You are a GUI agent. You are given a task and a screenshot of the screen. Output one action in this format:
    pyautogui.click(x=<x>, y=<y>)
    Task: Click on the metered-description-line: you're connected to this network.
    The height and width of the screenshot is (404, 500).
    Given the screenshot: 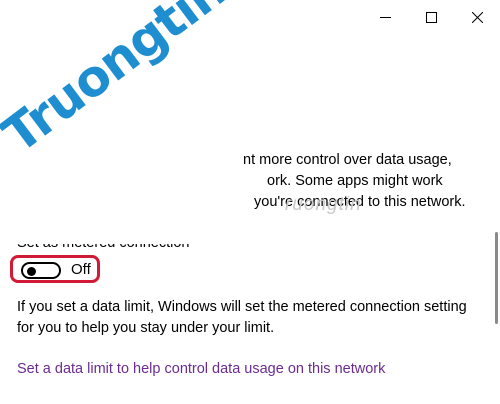 What is the action you would take?
    pyautogui.click(x=360, y=202)
    